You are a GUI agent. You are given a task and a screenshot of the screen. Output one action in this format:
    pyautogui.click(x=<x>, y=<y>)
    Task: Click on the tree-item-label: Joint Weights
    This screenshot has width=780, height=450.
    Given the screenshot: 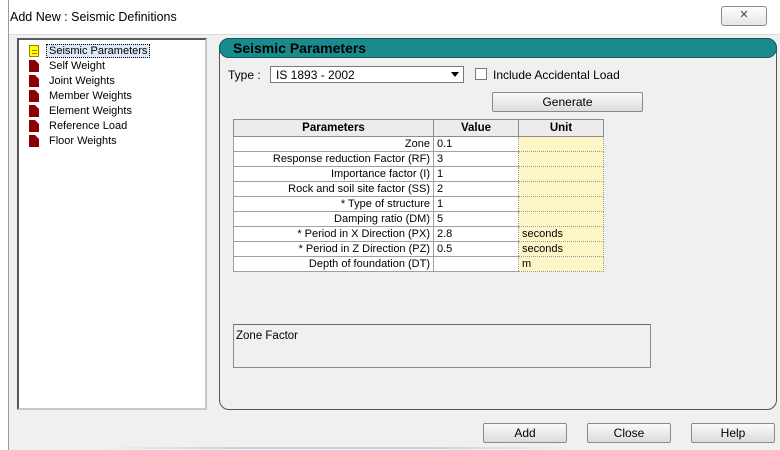 What is the action you would take?
    pyautogui.click(x=82, y=81)
    